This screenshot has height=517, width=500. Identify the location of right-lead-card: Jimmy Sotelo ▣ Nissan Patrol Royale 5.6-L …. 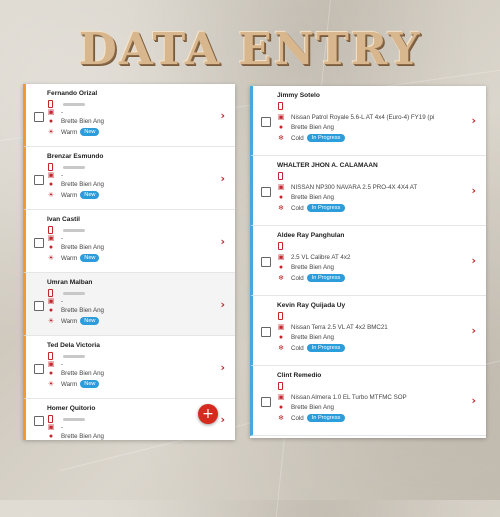
(368, 121).